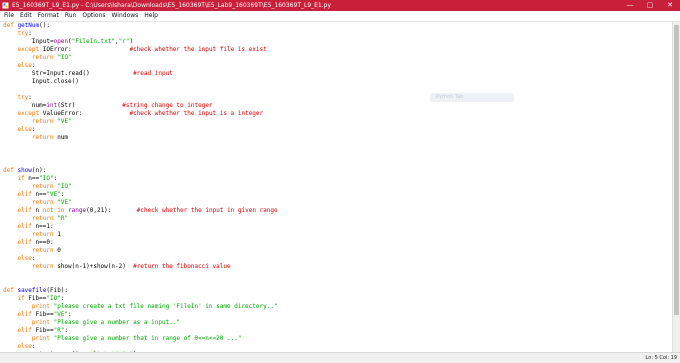 The height and width of the screenshot is (363, 680). I want to click on vertical-scrollbar, so click(676, 187).